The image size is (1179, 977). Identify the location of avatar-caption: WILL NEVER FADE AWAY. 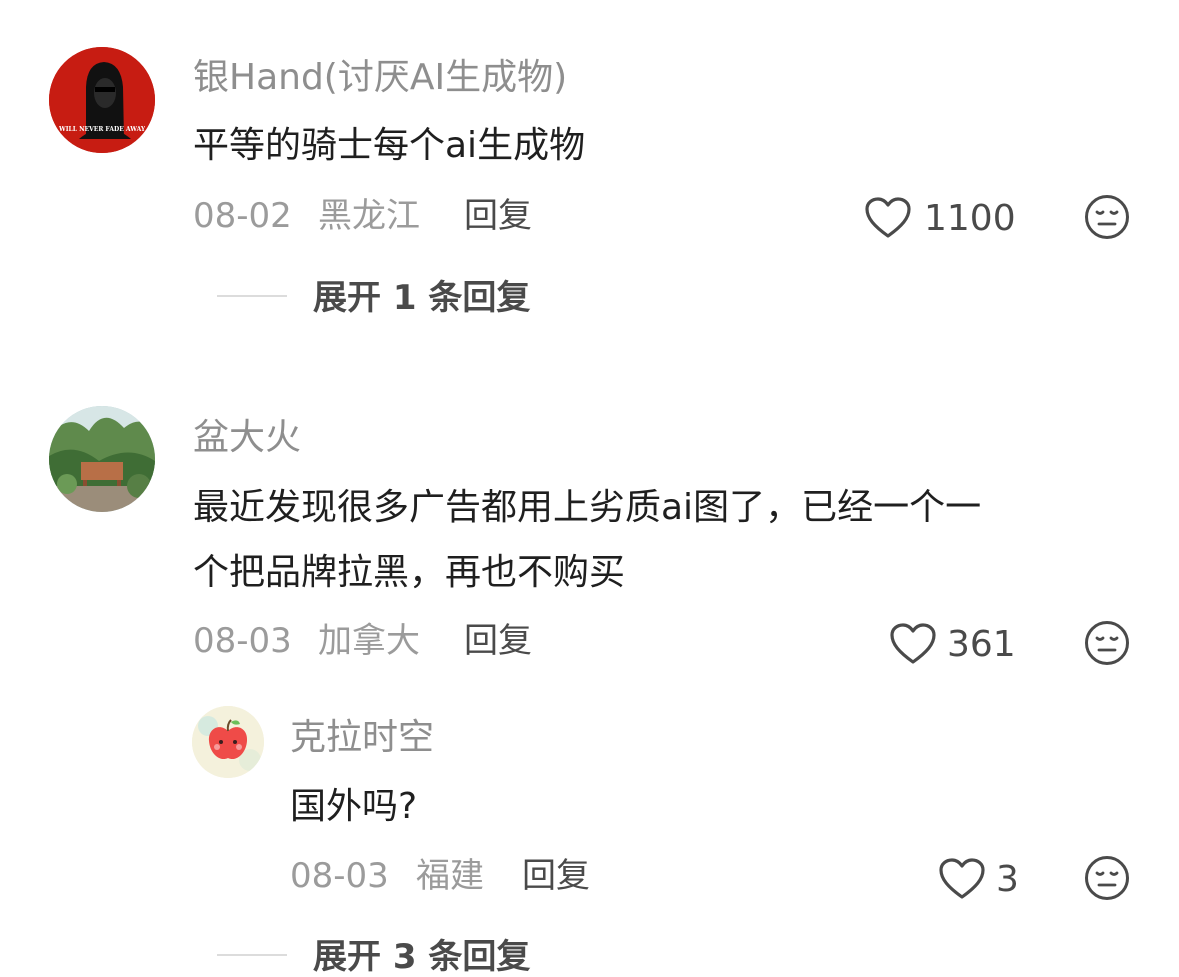
(102, 129).